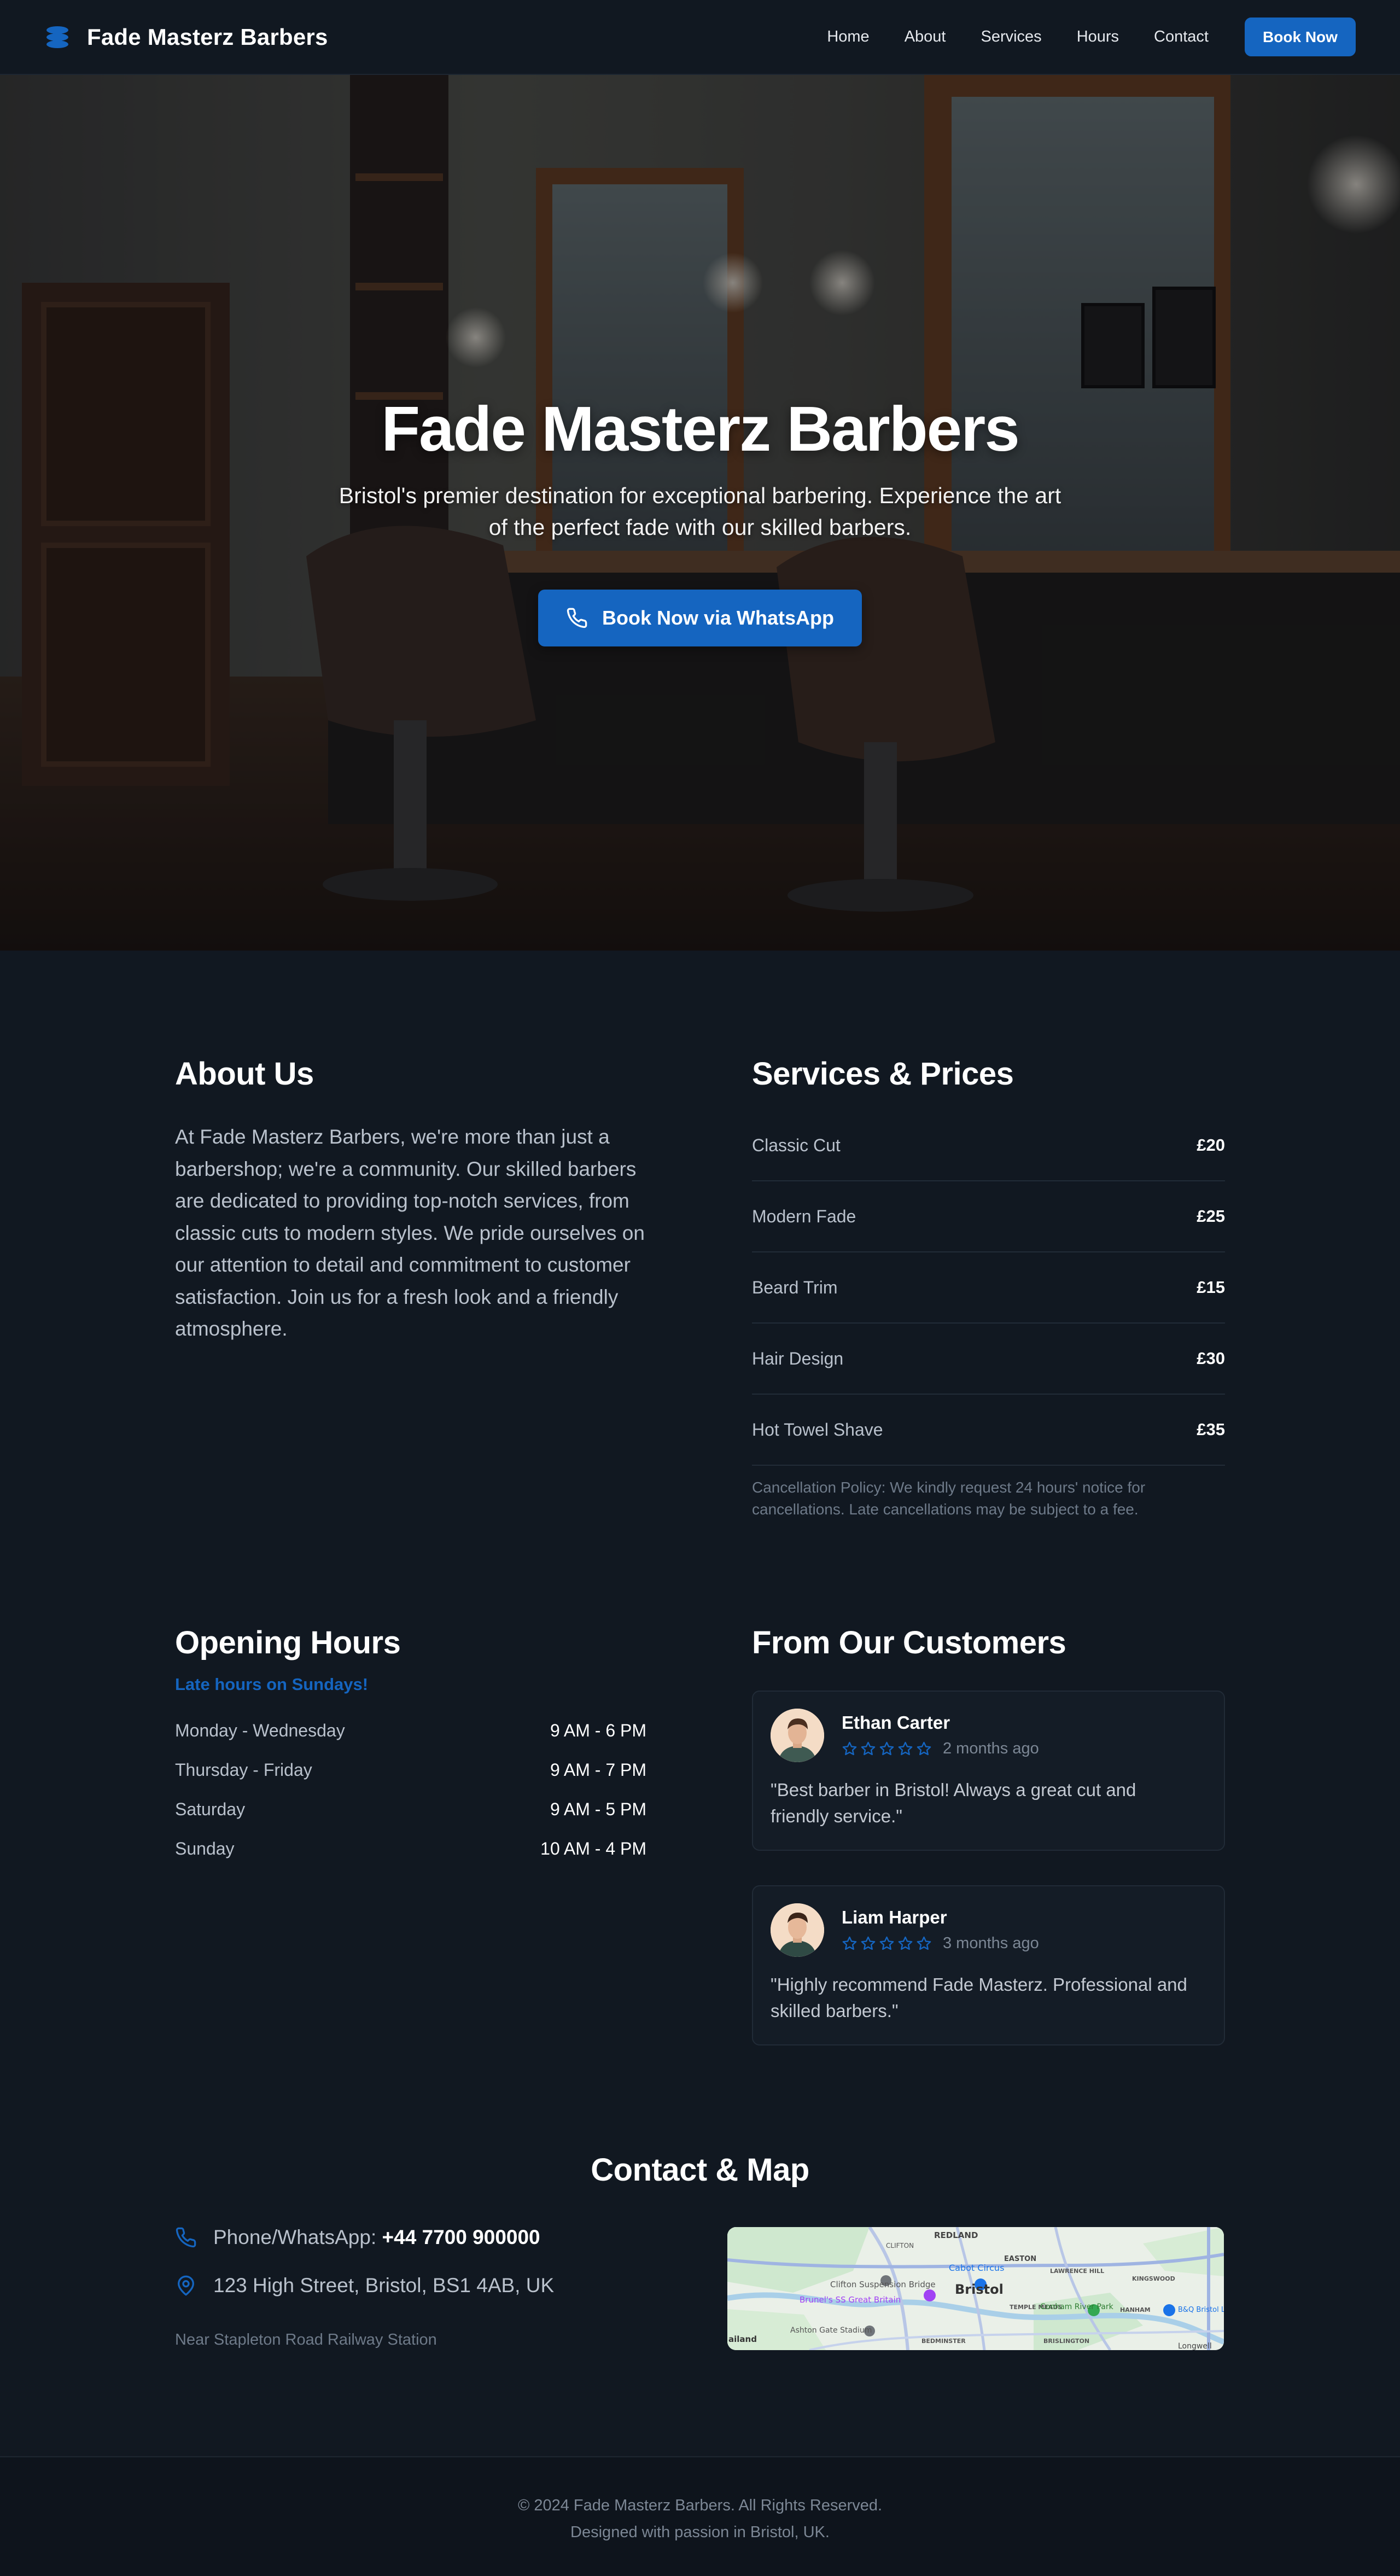 This screenshot has height=2576, width=1400. I want to click on phone-line: Phone/WhatsApp: +44 7700 900000, so click(376, 2237).